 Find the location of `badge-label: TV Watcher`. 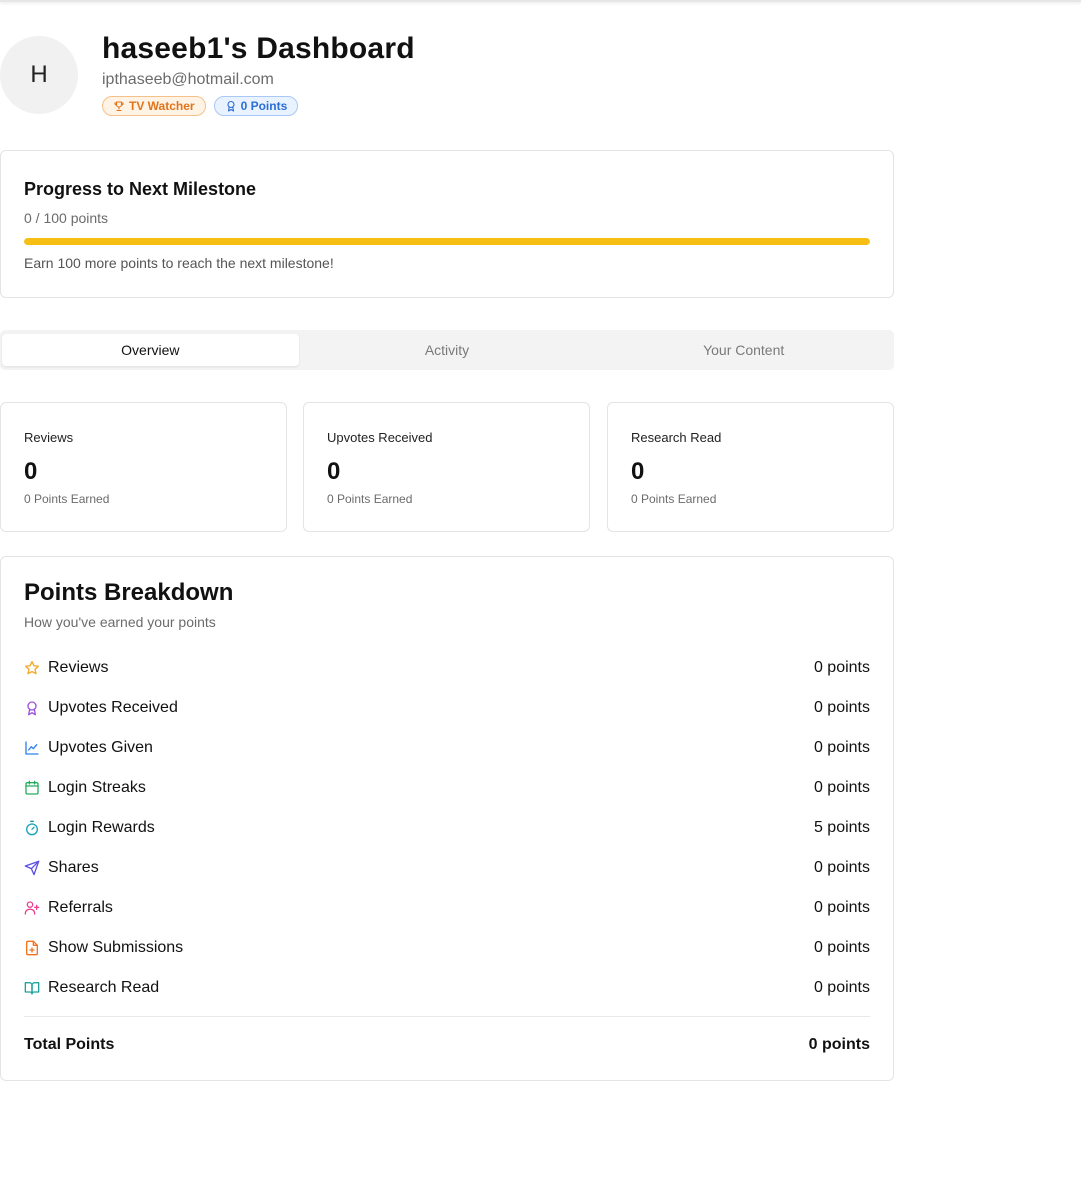

badge-label: TV Watcher is located at coordinates (162, 106).